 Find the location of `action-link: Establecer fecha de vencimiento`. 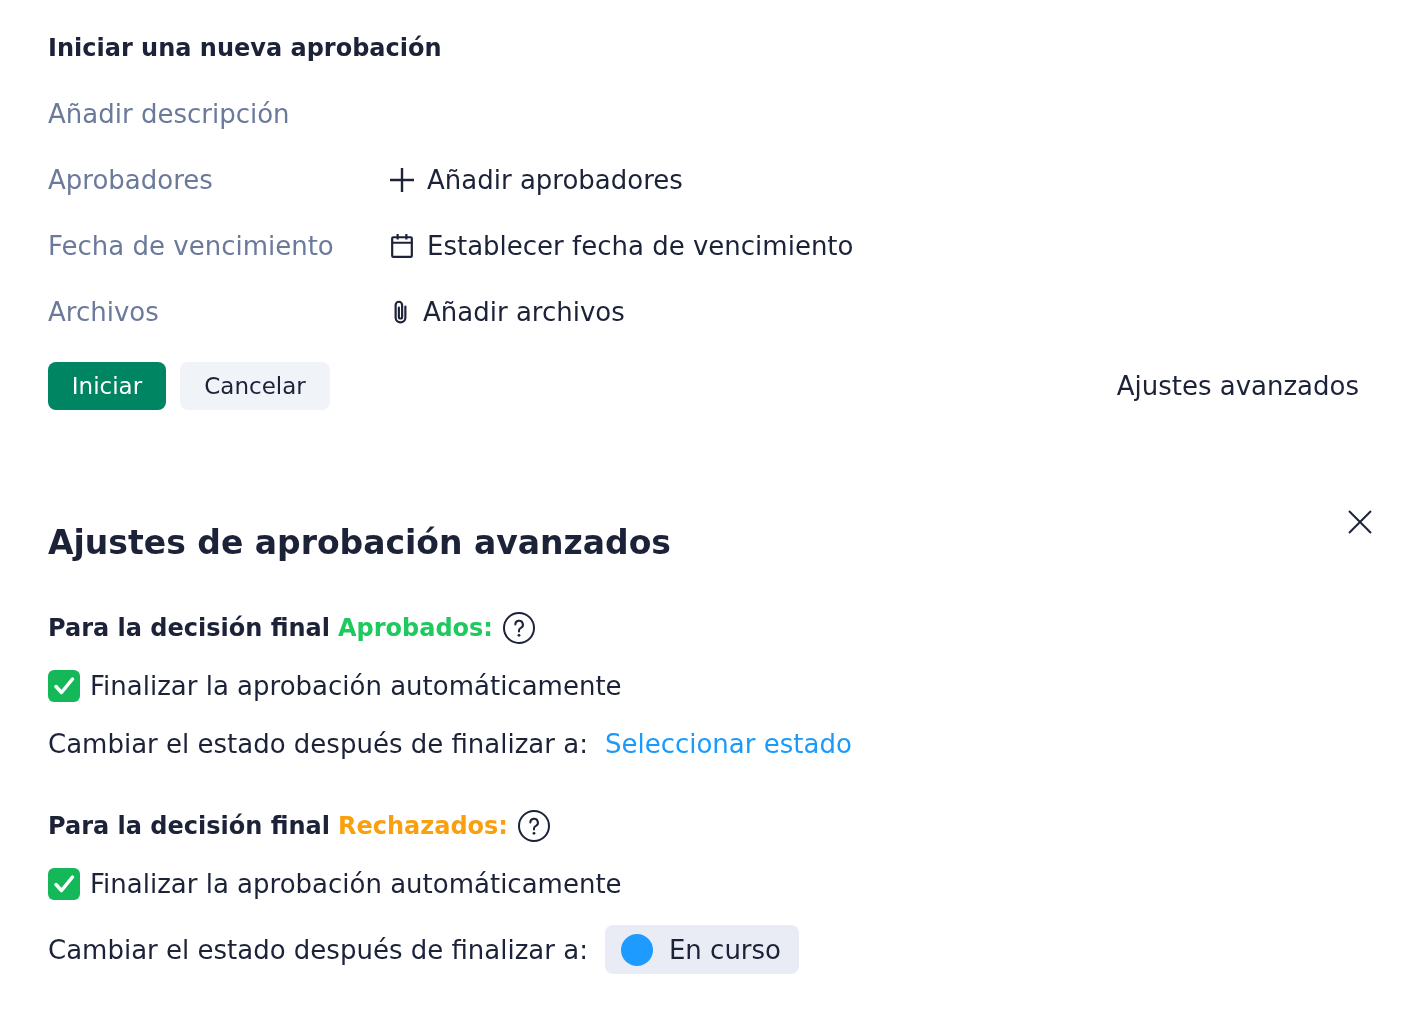

action-link: Establecer fecha de vencimiento is located at coordinates (622, 246).